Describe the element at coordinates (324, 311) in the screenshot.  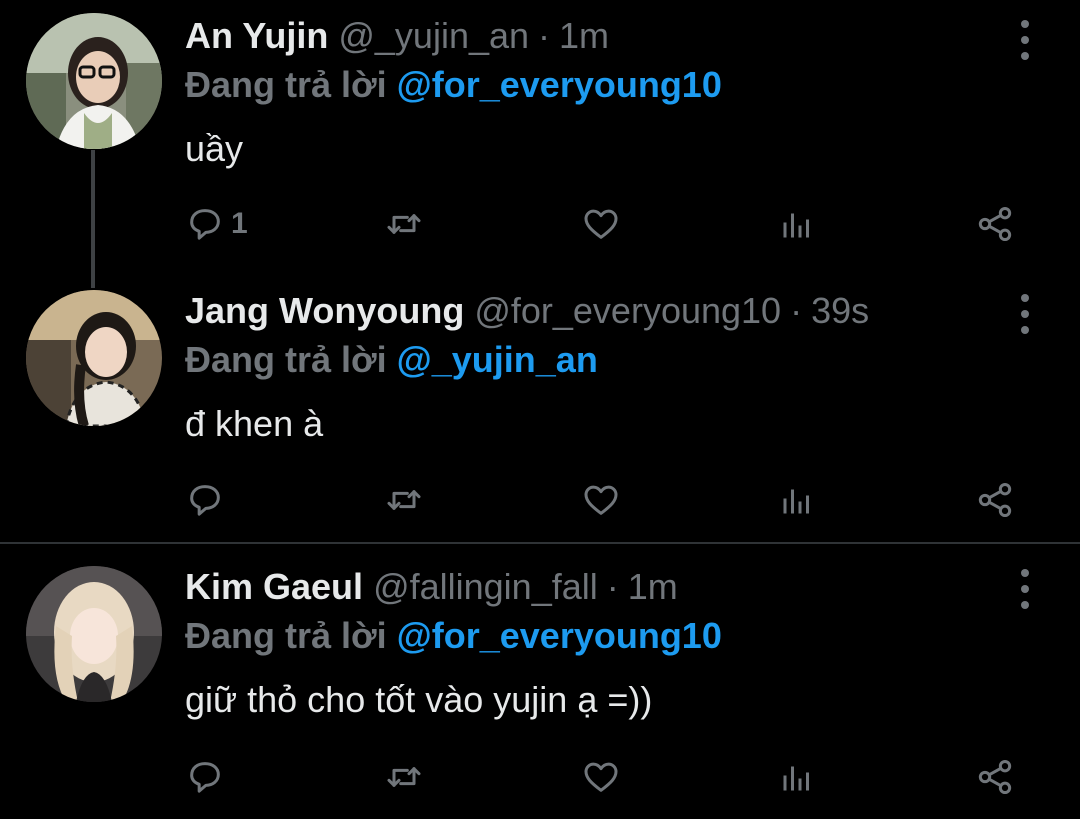
I see `display-name: Jang Wonyoung` at that location.